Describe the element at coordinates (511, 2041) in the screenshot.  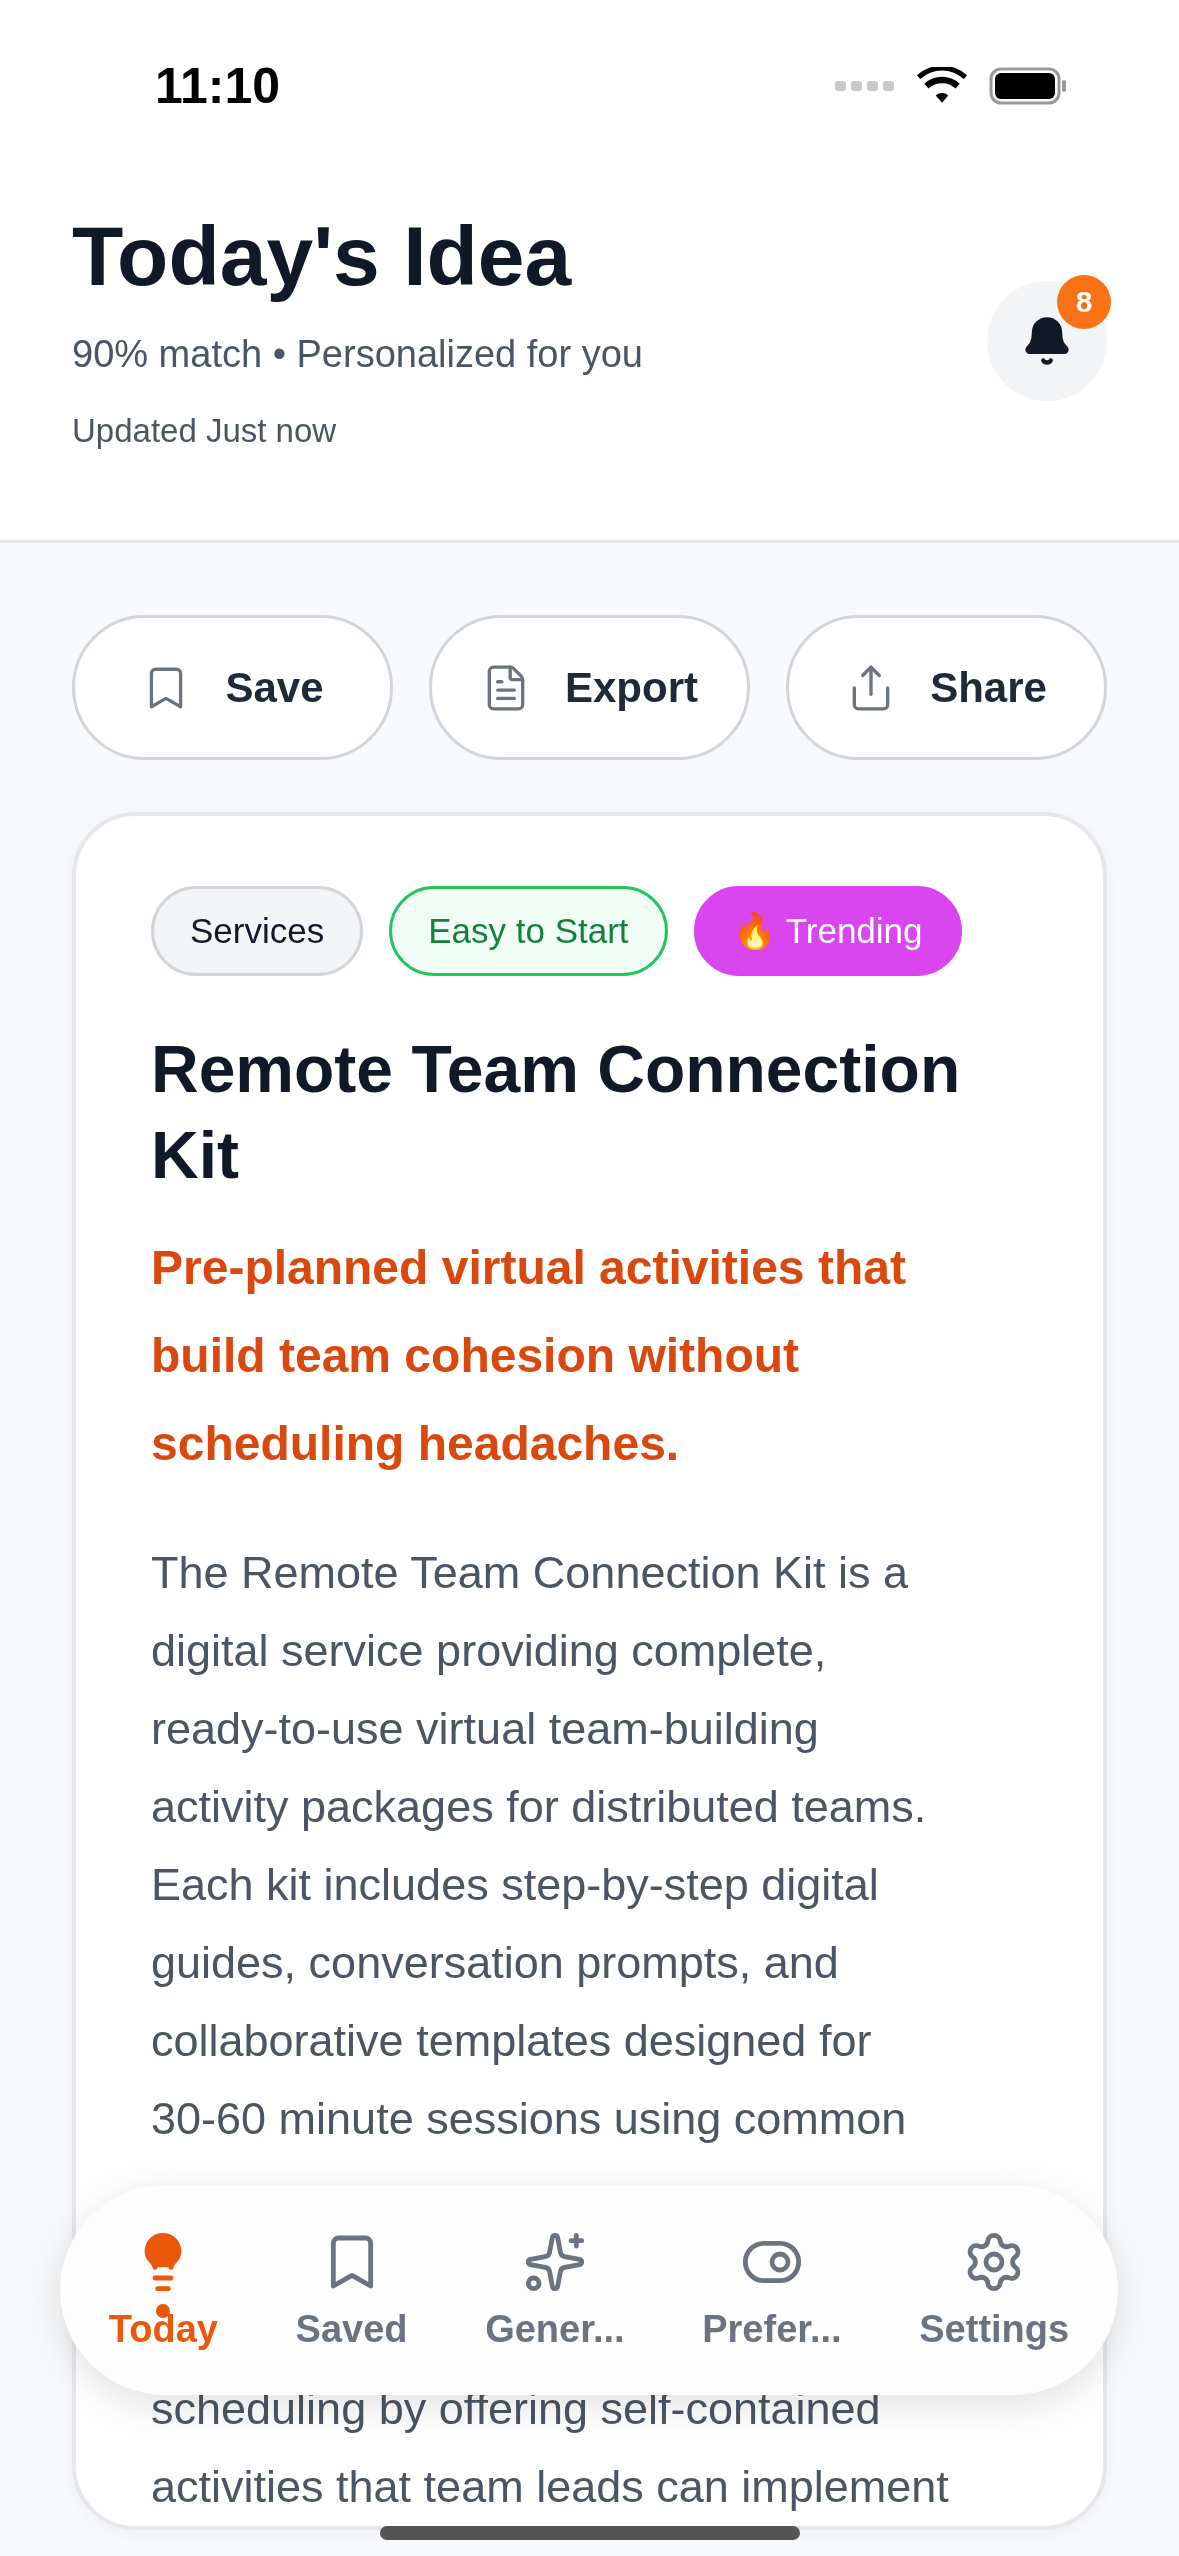
I see `description-line: collaborative templates designed for` at that location.